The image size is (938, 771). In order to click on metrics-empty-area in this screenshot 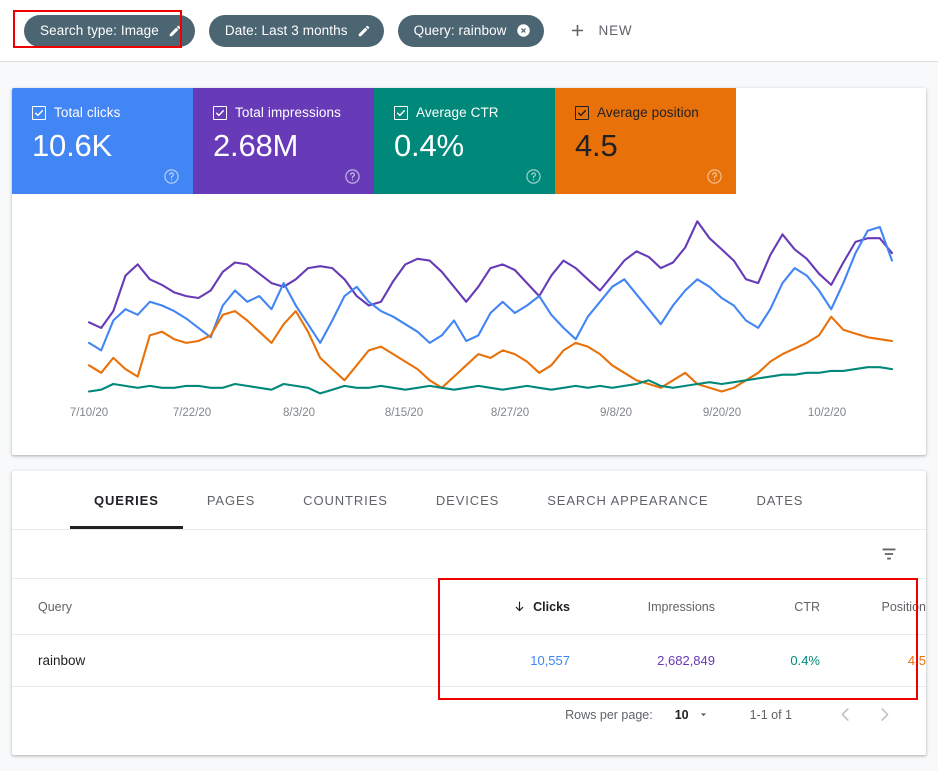, I will do `click(831, 141)`.